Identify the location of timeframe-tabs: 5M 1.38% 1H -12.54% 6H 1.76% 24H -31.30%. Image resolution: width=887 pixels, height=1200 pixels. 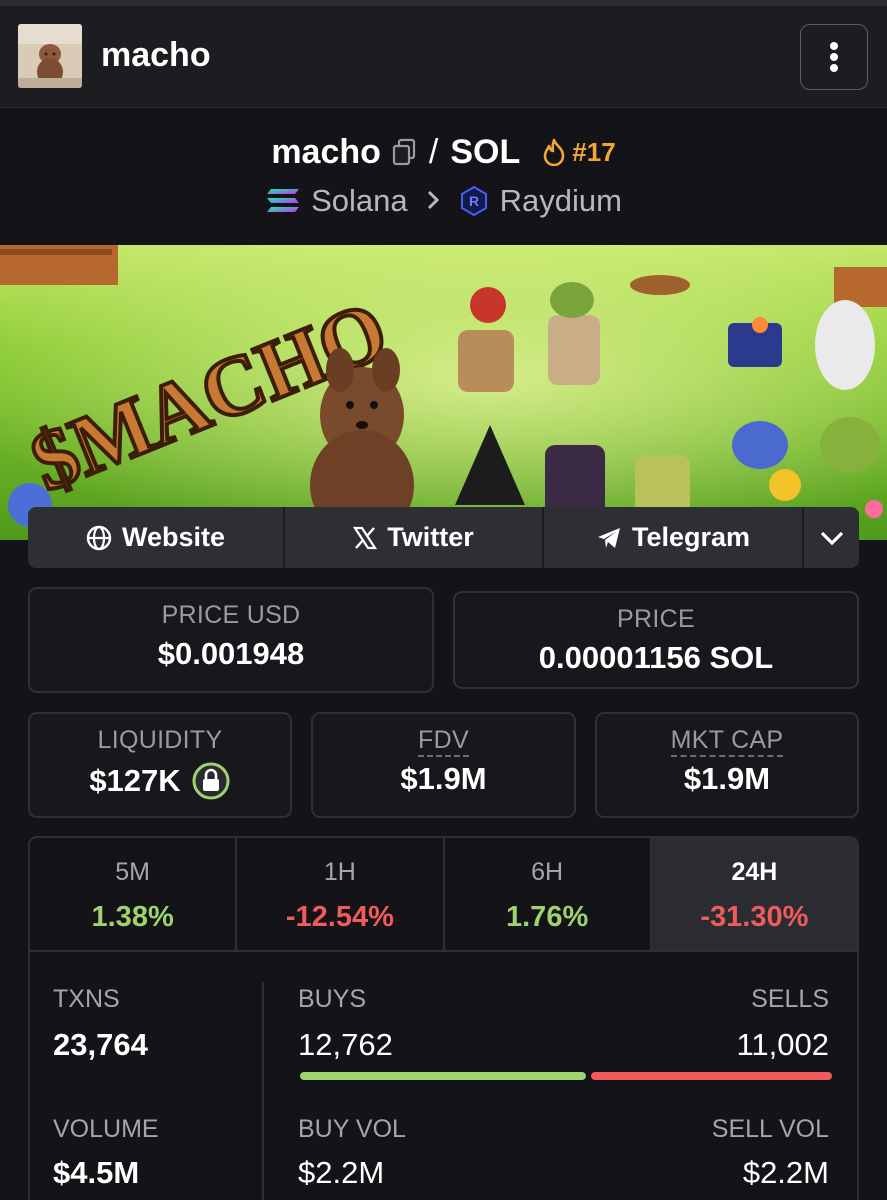
(443, 894).